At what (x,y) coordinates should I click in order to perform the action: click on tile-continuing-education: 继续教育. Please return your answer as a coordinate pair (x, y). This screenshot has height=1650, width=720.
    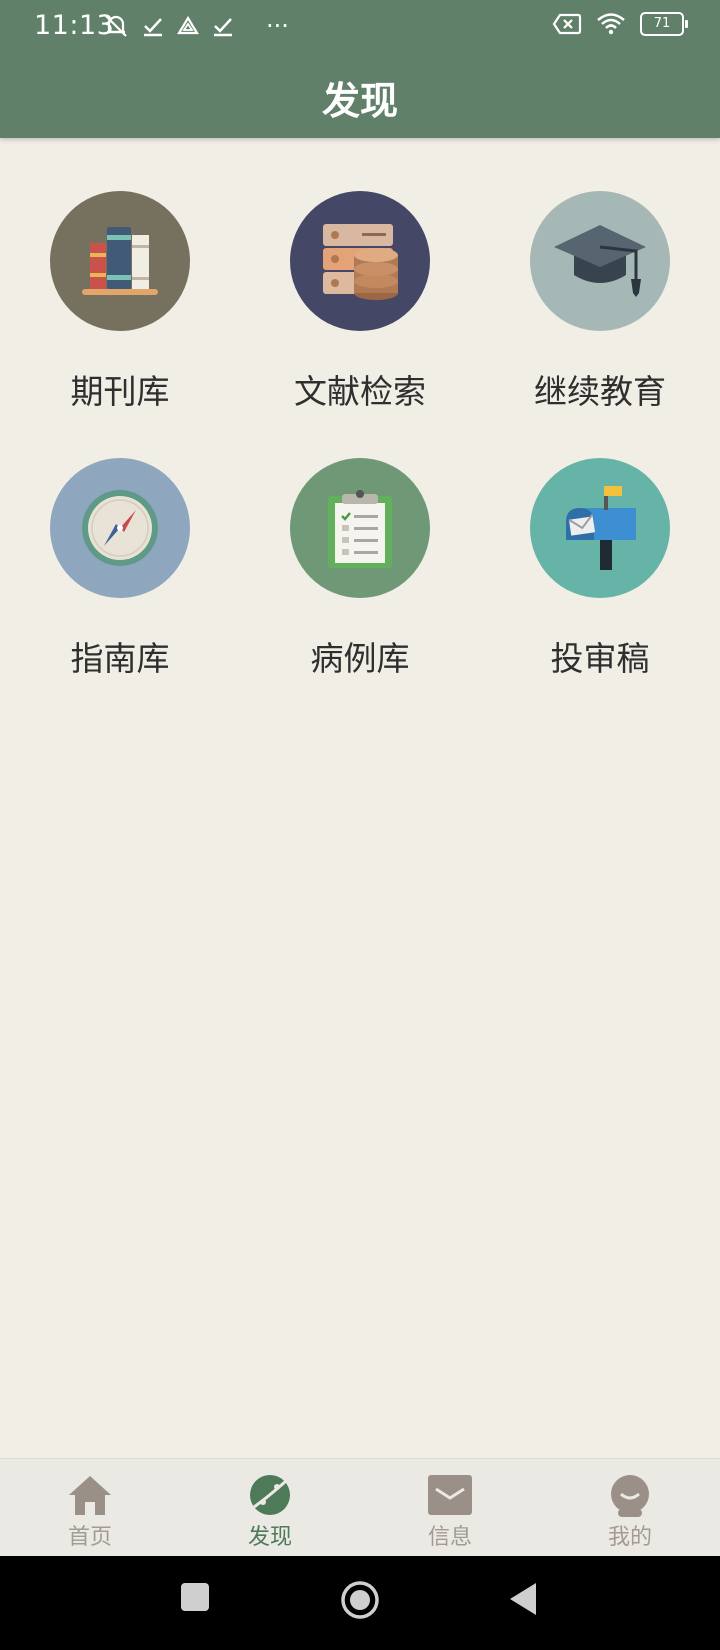
    Looking at the image, I should click on (600, 302).